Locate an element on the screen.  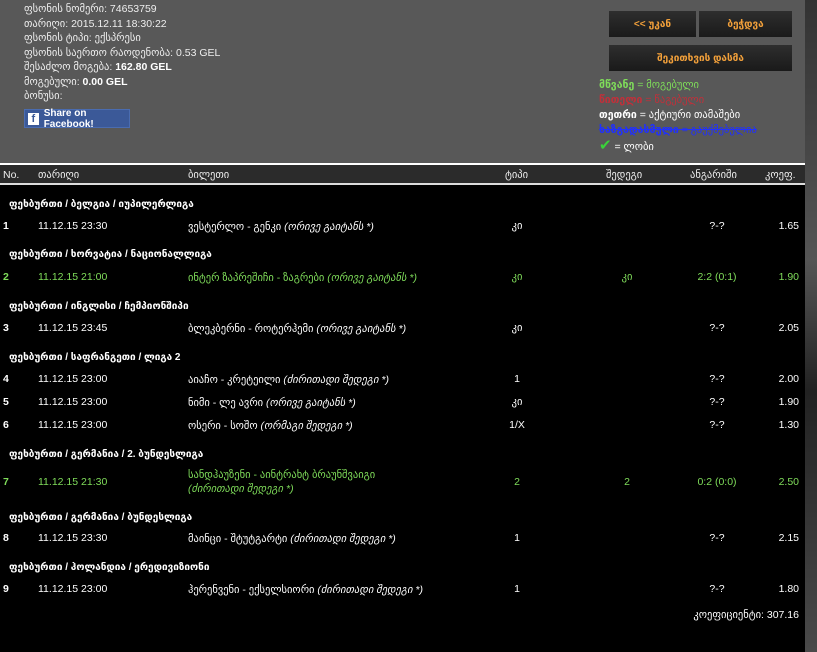
back-button: << უკან is located at coordinates (652, 24).